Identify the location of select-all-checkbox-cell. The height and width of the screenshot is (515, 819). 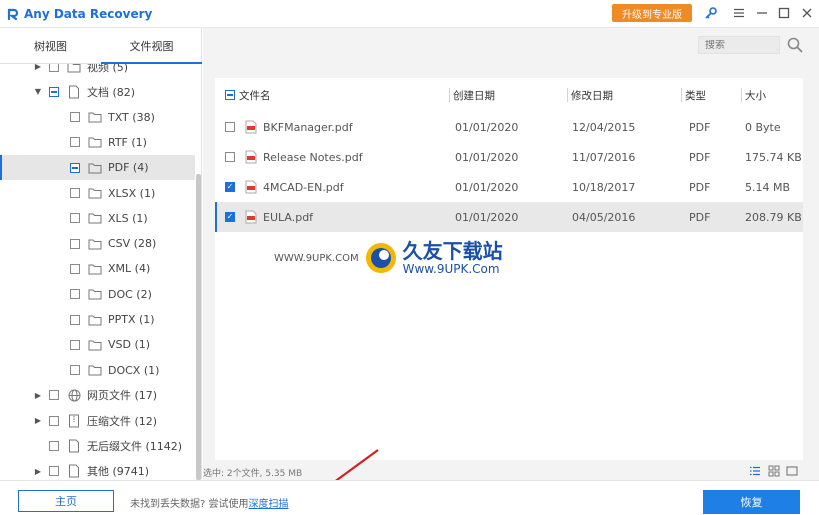
(230, 95).